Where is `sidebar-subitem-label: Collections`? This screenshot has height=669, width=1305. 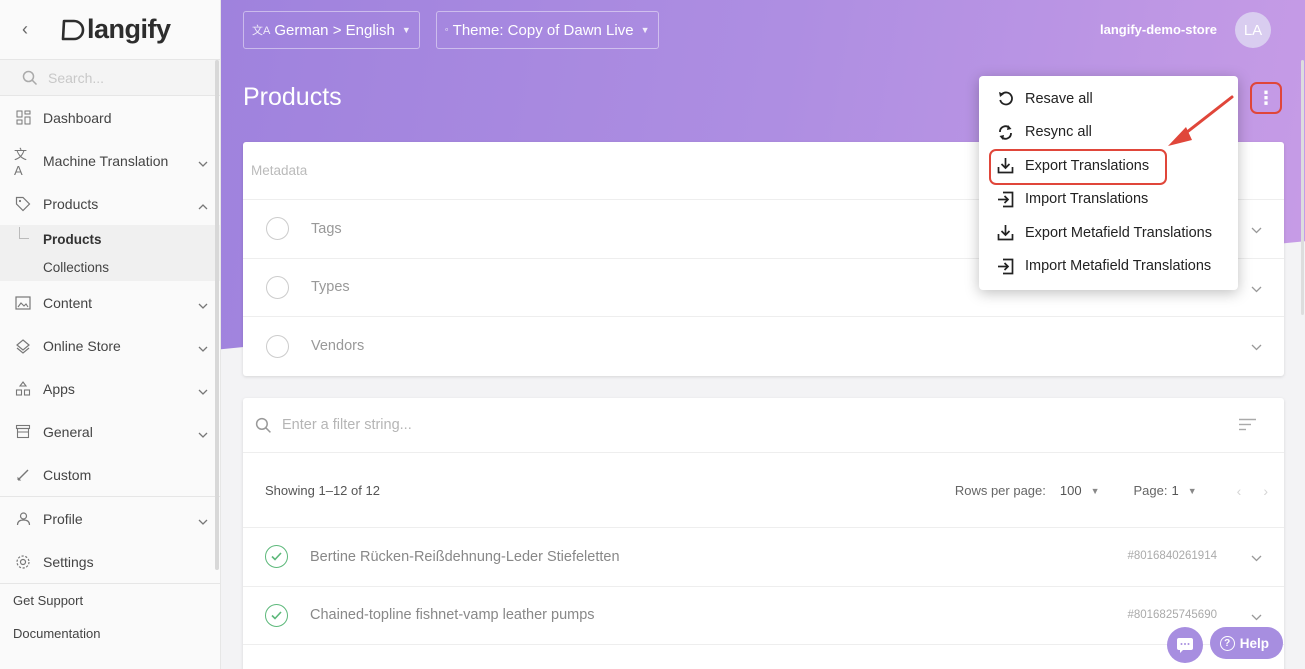 sidebar-subitem-label: Collections is located at coordinates (76, 267).